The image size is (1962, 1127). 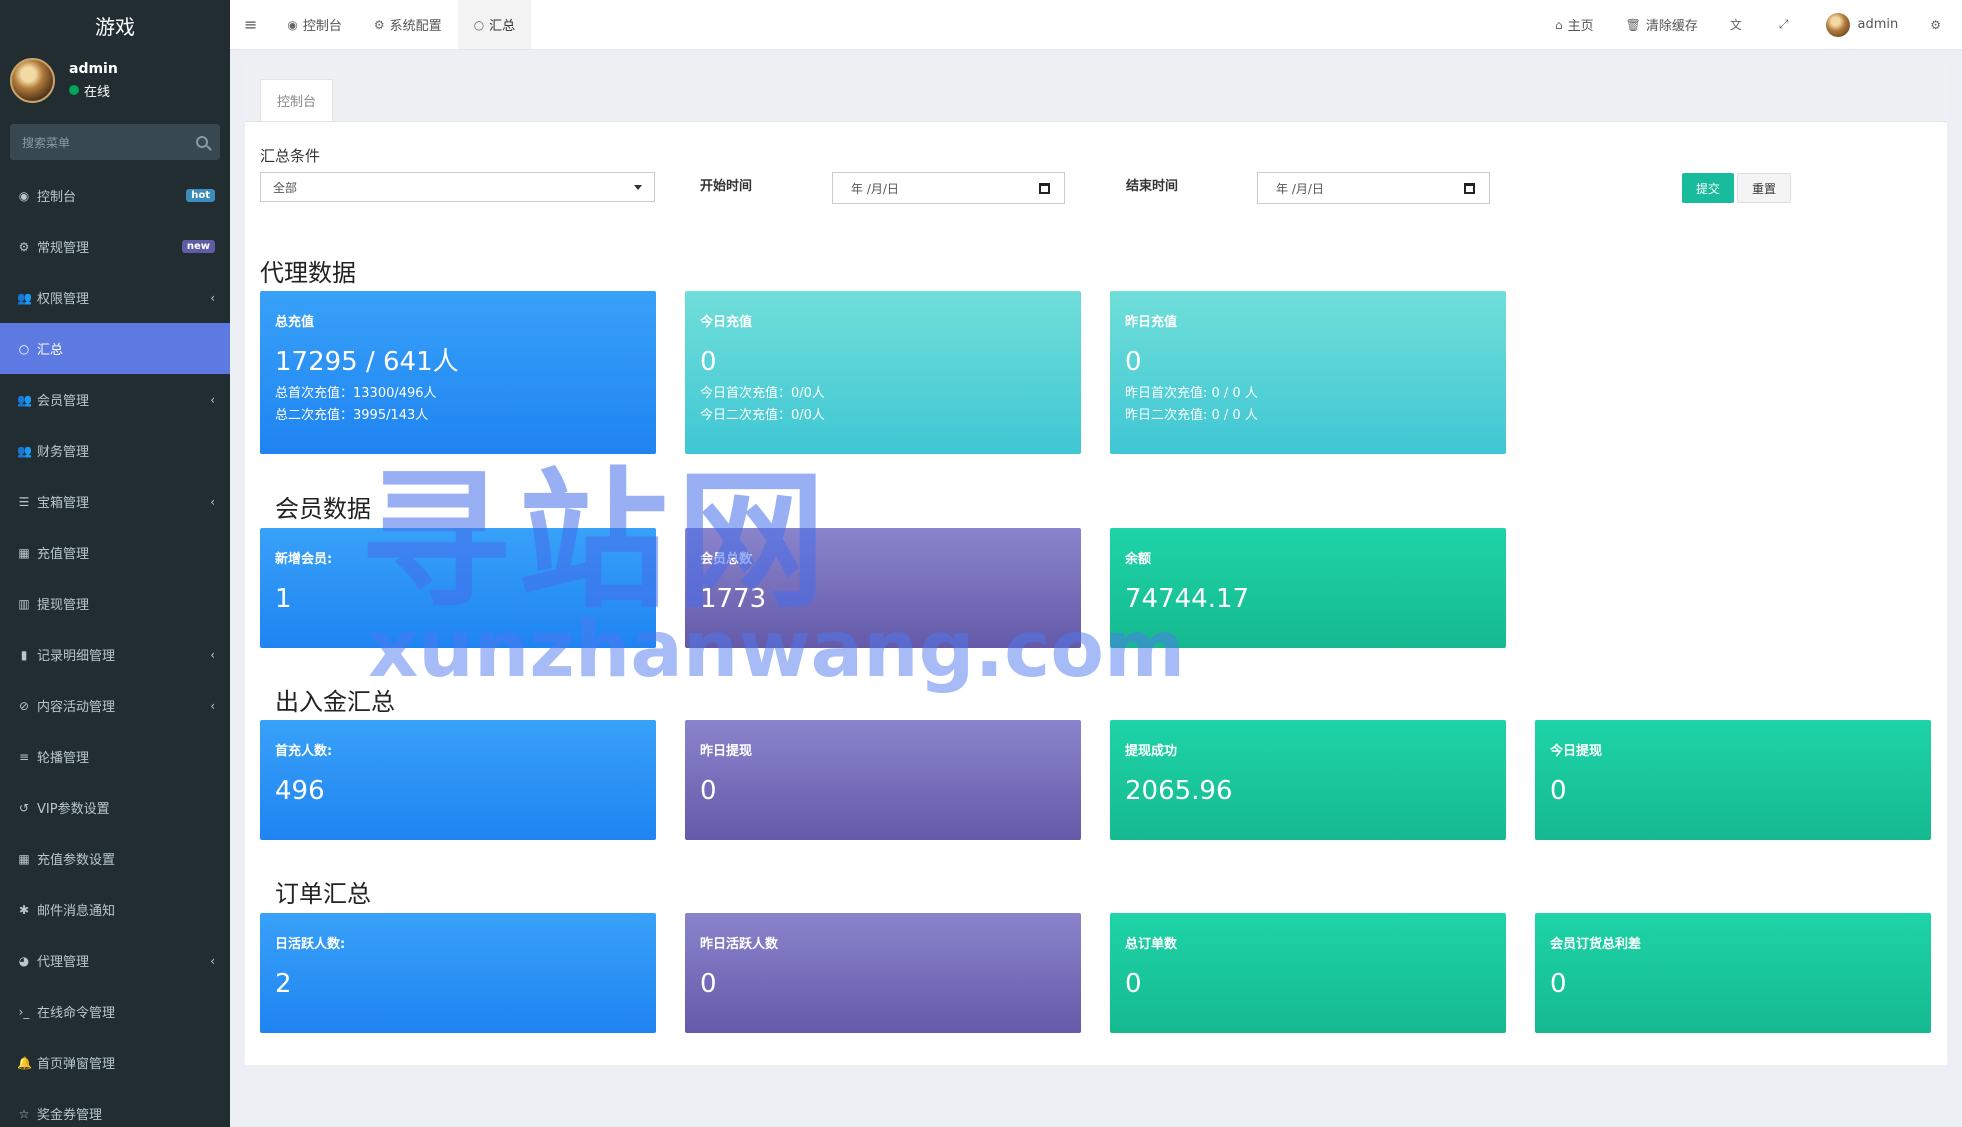 I want to click on ban-icon: ⊘, so click(x=24, y=705).